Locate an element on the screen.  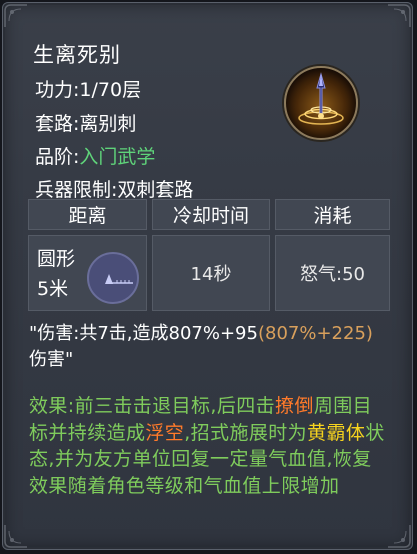
range-cell: 圆形 5米 is located at coordinates (87, 273).